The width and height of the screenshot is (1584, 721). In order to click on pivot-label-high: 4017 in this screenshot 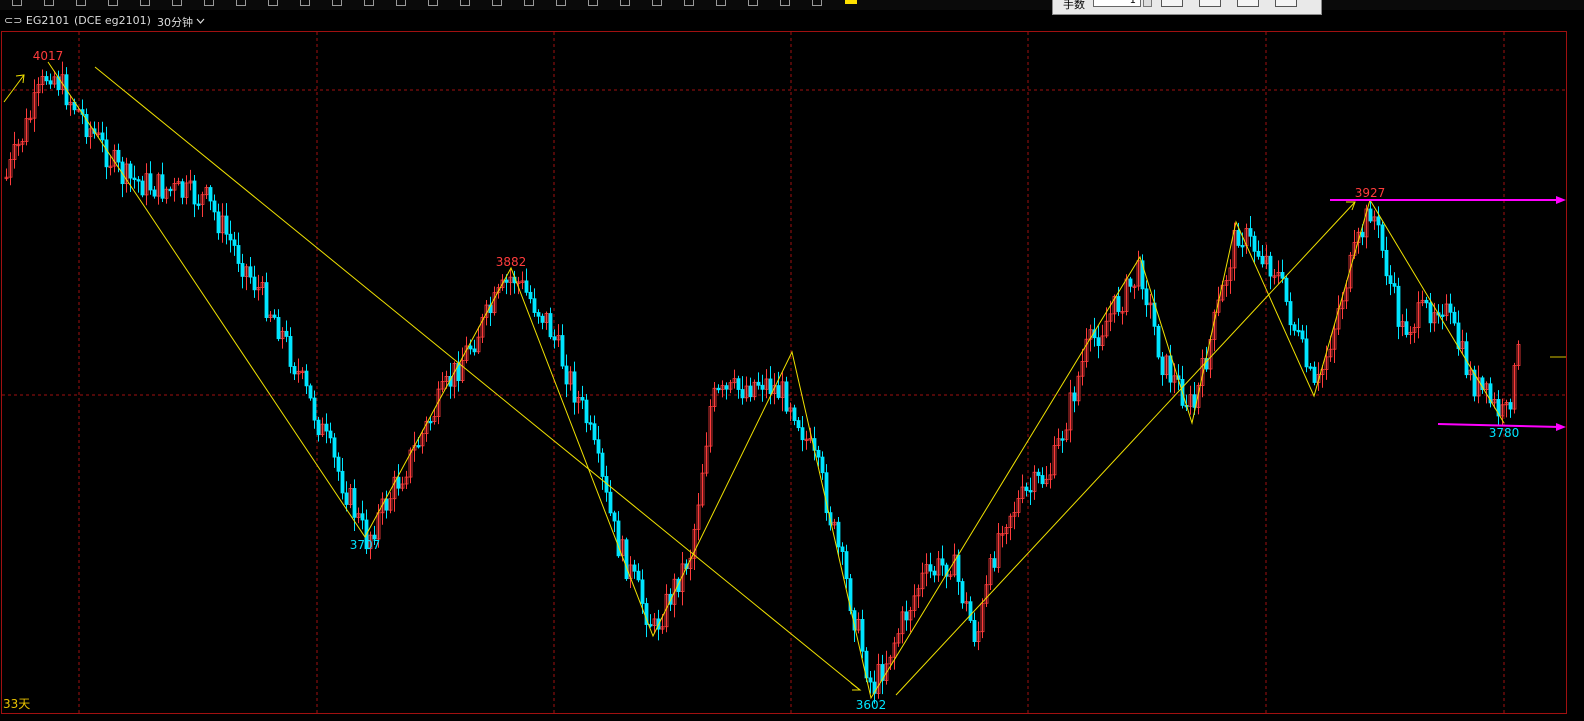, I will do `click(48, 56)`.